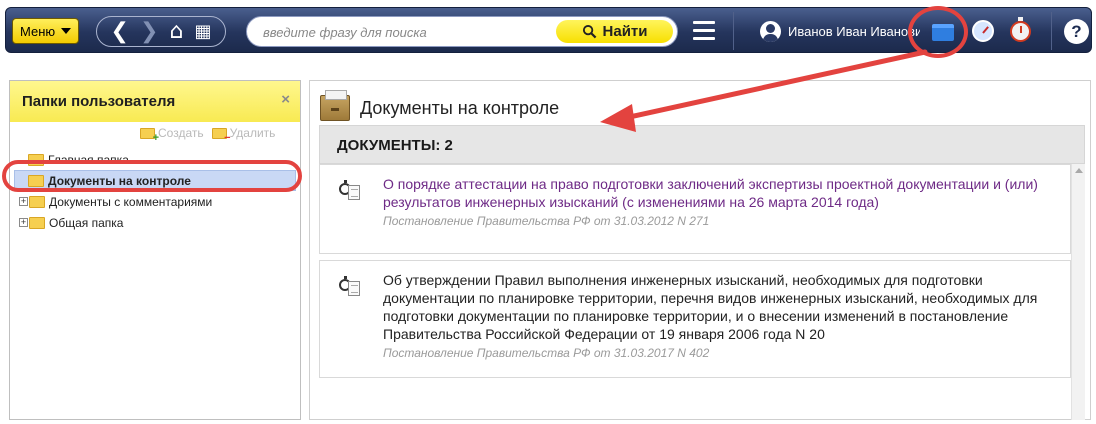 This screenshot has width=1096, height=424. I want to click on home-icon: ⌂, so click(176, 31).